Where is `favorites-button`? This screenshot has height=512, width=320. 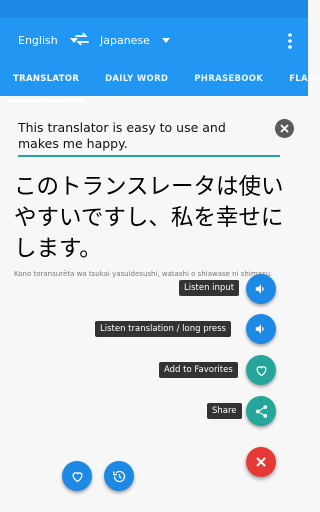 favorites-button is located at coordinates (77, 476).